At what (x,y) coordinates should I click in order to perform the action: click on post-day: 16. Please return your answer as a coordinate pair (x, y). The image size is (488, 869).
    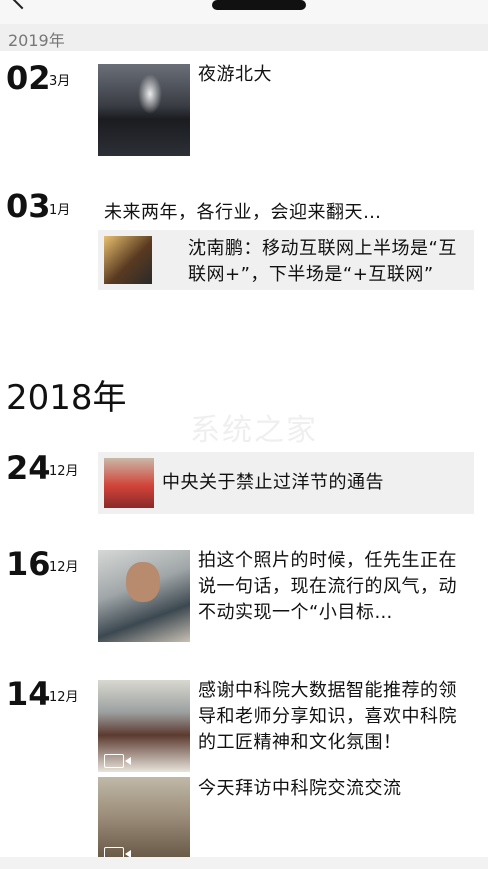
    Looking at the image, I should click on (28, 564).